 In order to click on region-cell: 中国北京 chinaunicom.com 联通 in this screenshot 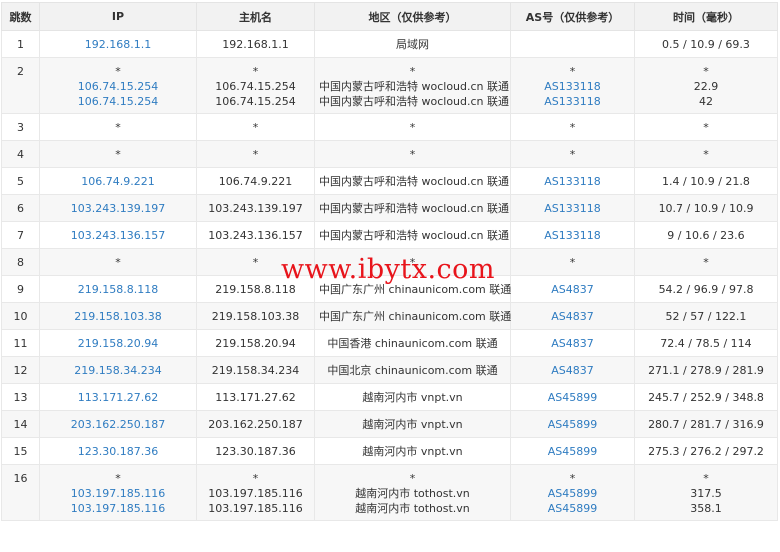, I will do `click(412, 370)`.